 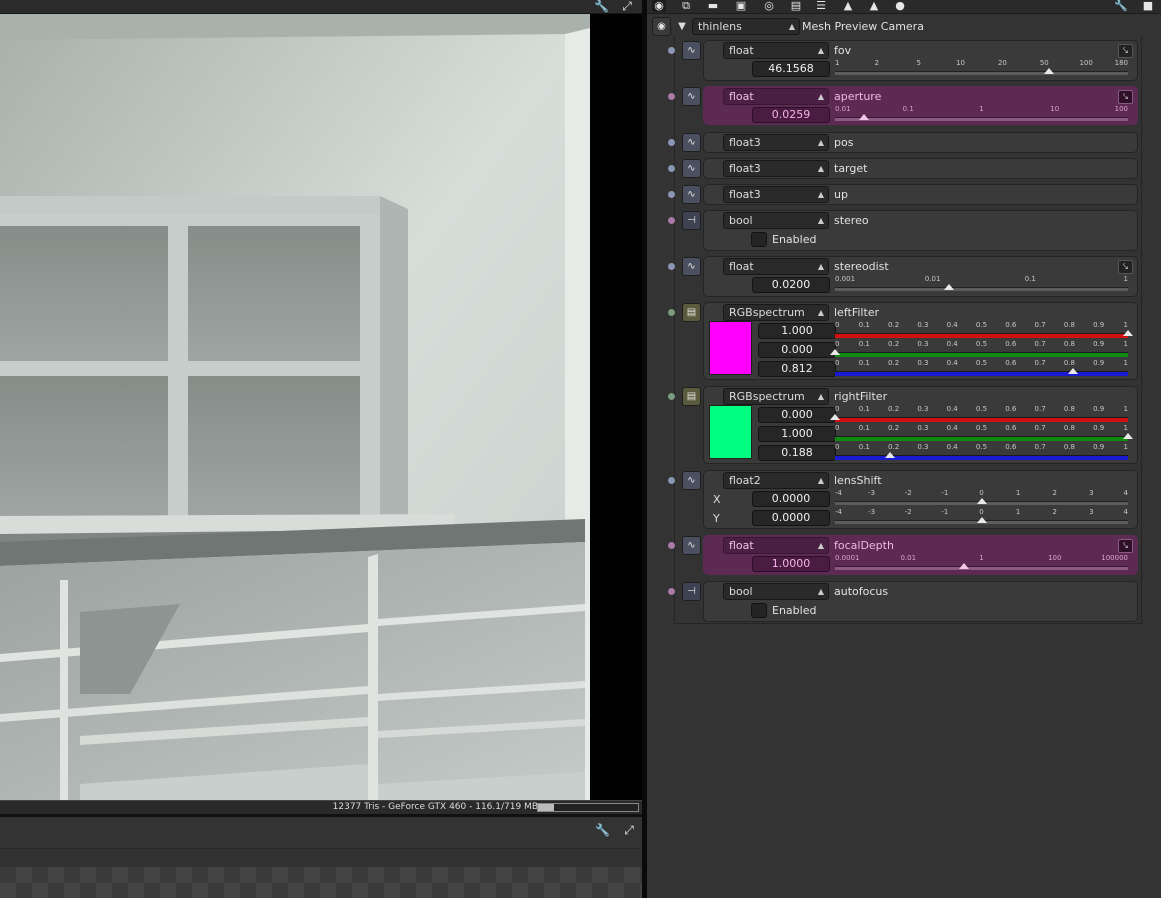 What do you see at coordinates (797, 350) in the screenshot?
I see `green-value-field: 0.000` at bounding box center [797, 350].